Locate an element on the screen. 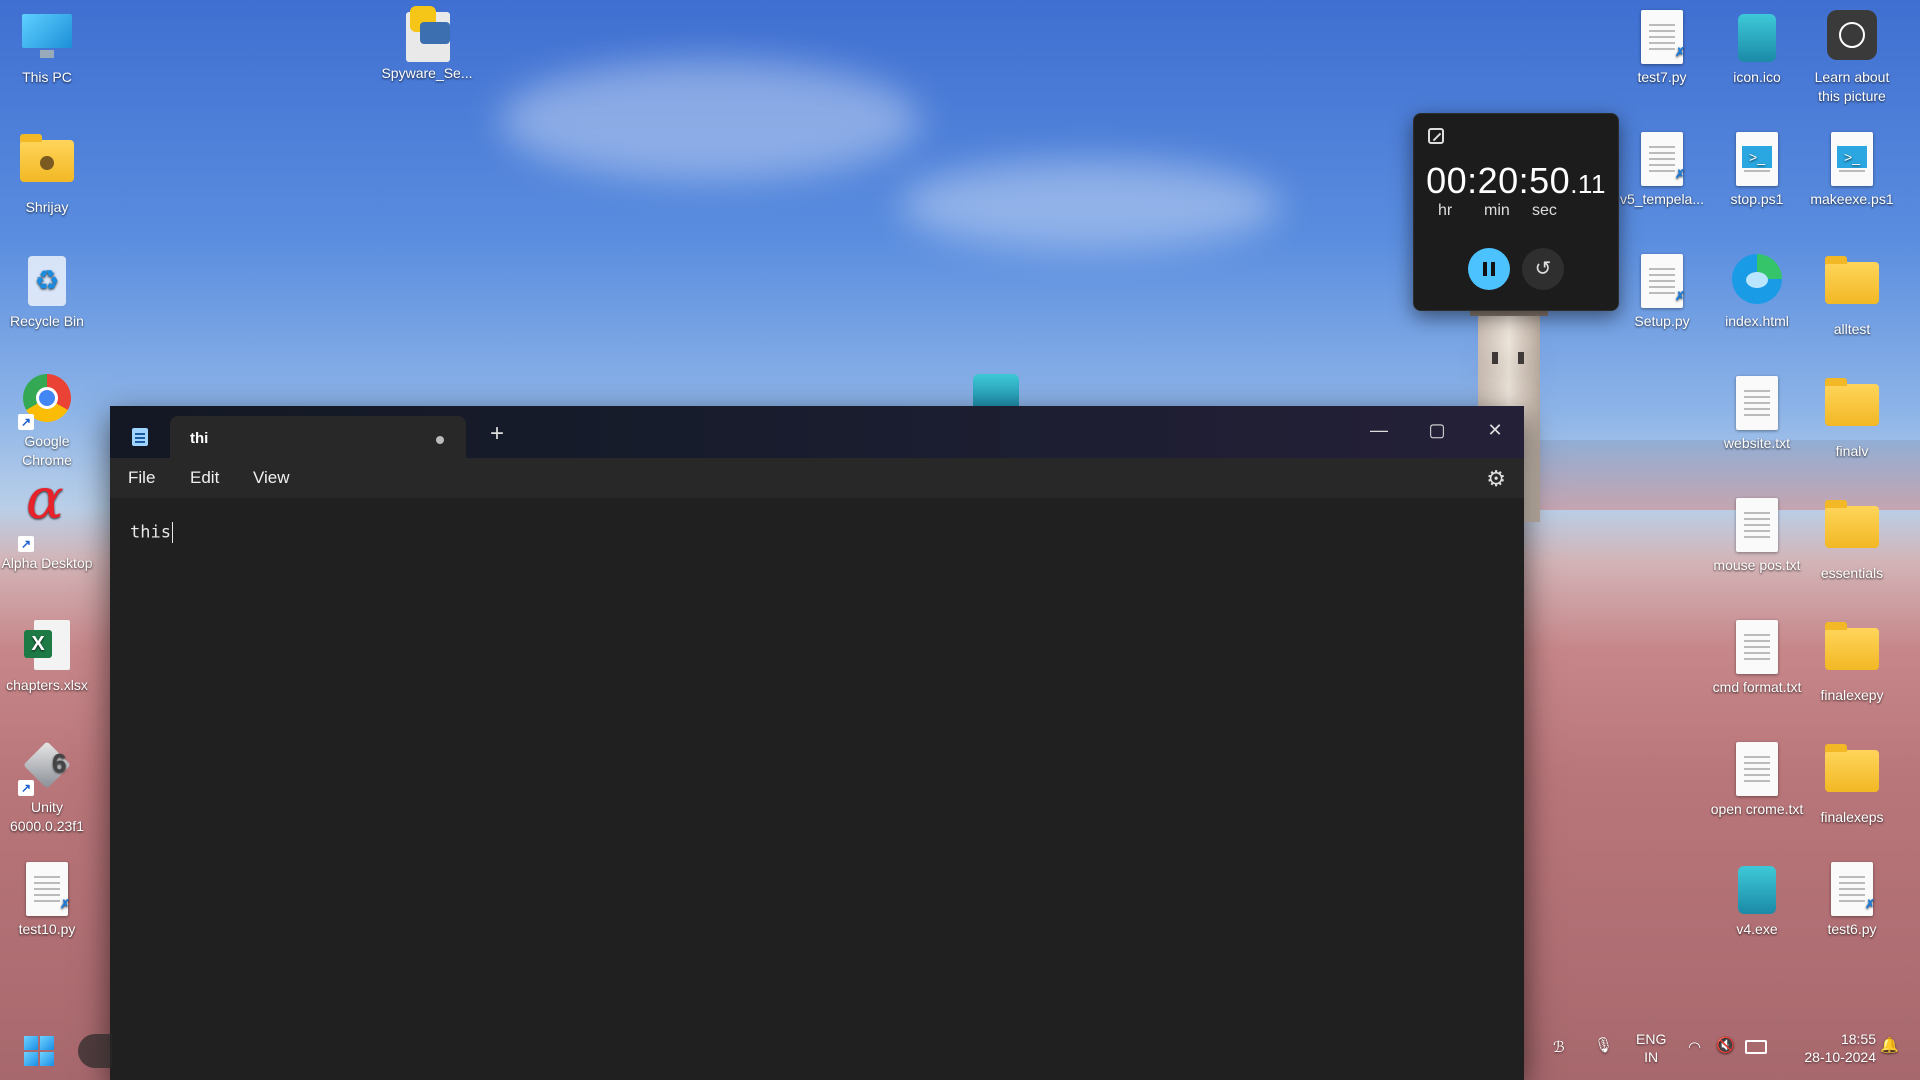 The height and width of the screenshot is (1080, 1920). desktop-icon-finalv: finalv is located at coordinates (1852, 418).